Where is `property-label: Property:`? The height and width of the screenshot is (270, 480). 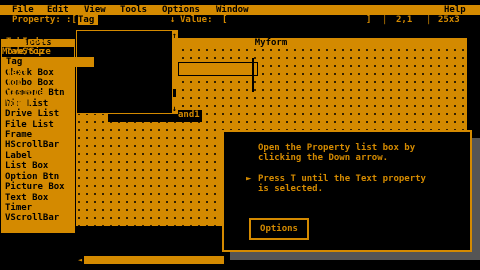 property-label: Property: is located at coordinates (36, 20).